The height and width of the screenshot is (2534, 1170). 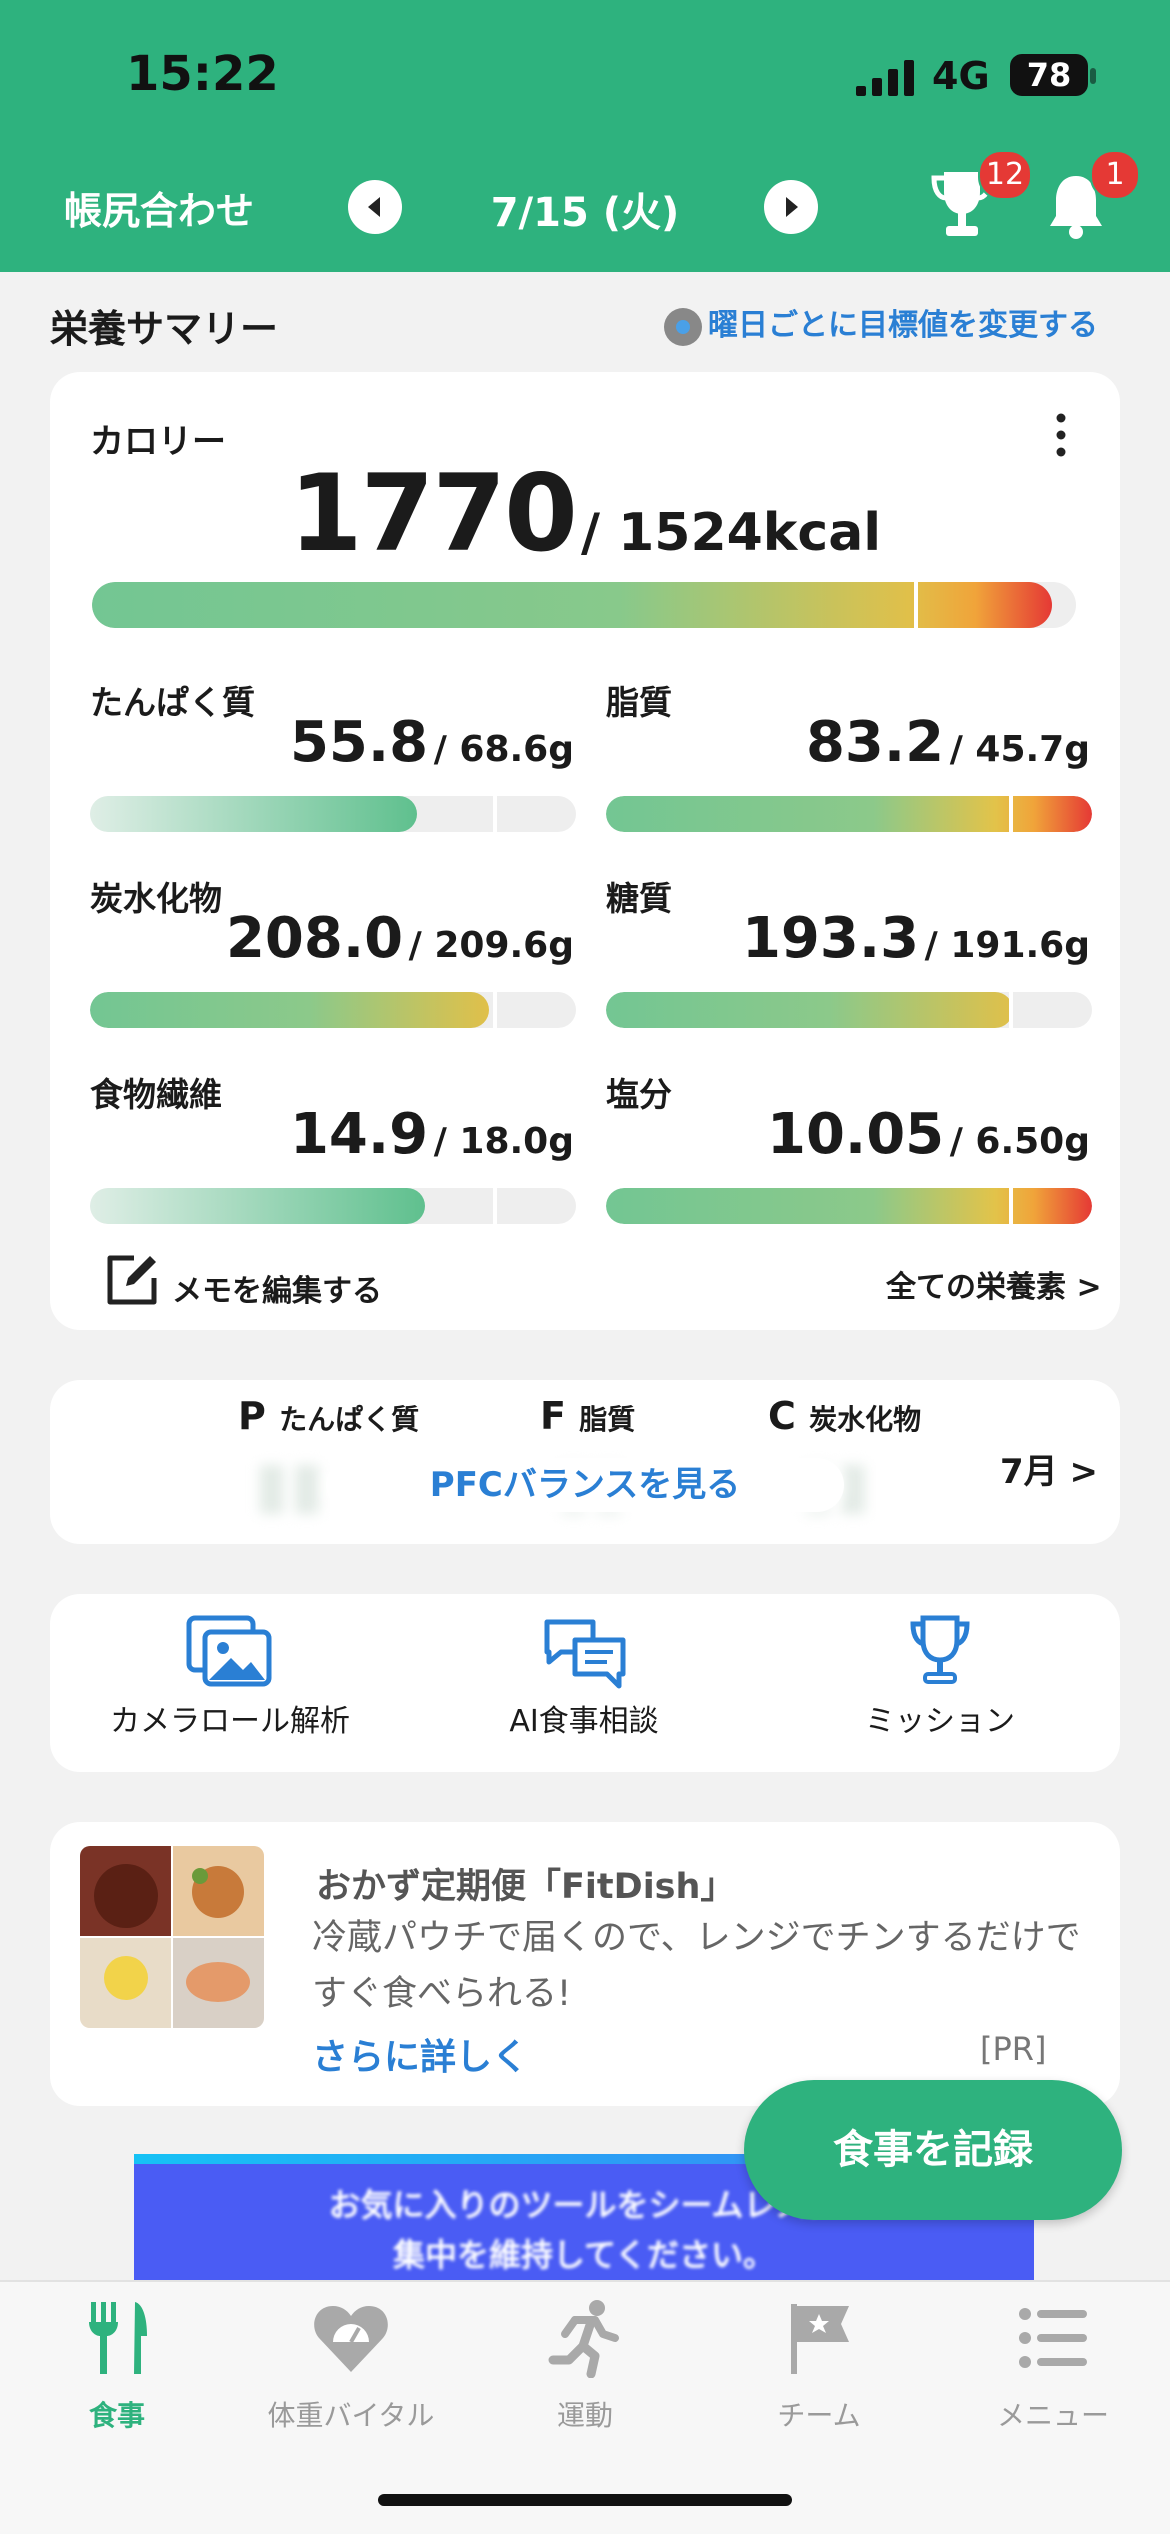 I want to click on chevron-right-icon, so click(x=792, y=207).